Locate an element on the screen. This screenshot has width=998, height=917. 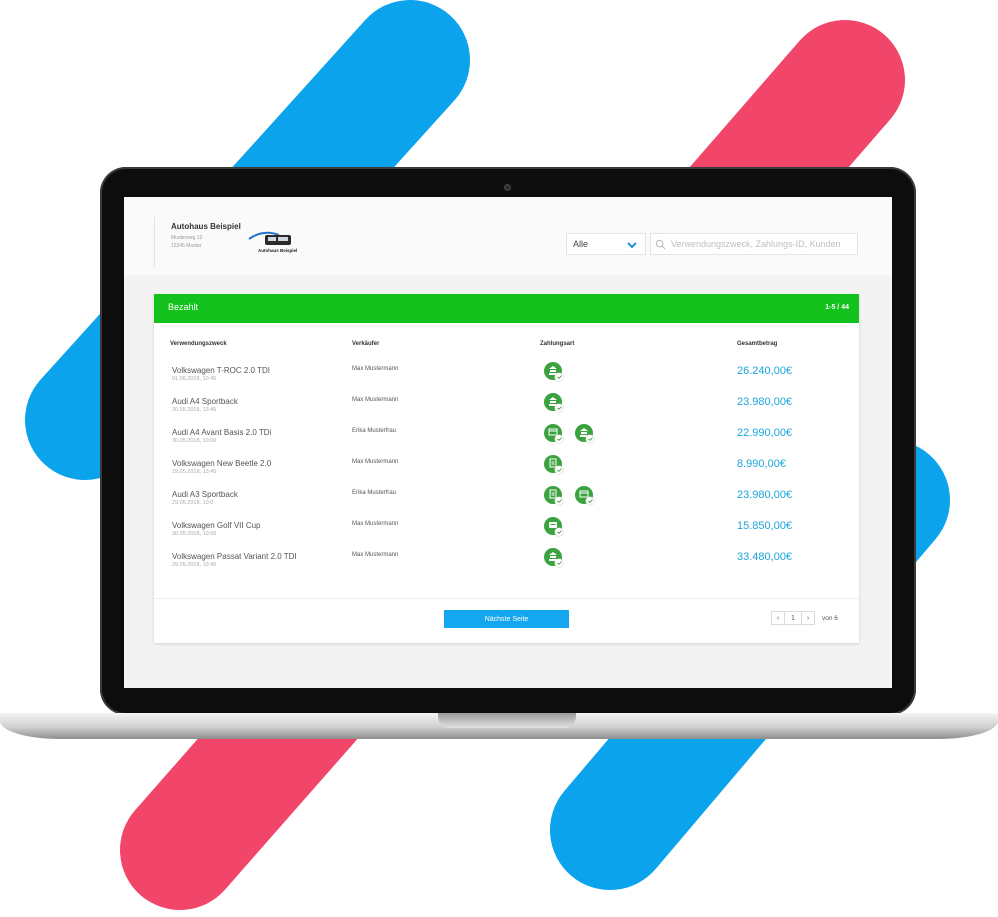
card-header: Bezahlt 1-5 / 44 is located at coordinates (506, 308).